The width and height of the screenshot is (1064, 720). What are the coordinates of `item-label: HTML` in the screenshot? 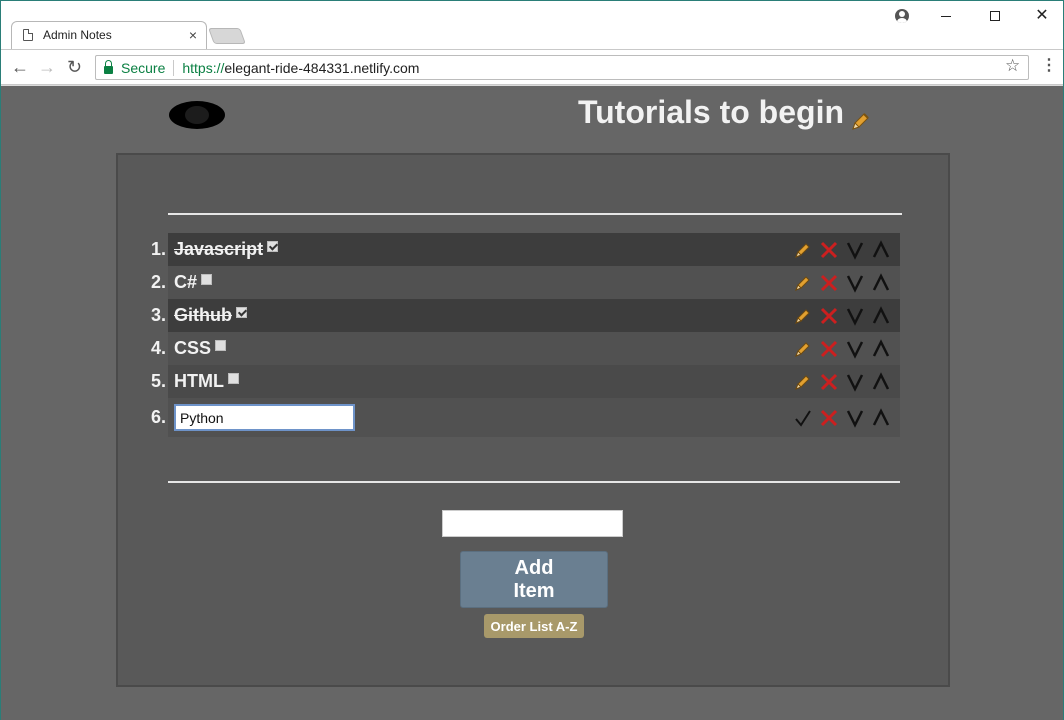 It's located at (199, 381).